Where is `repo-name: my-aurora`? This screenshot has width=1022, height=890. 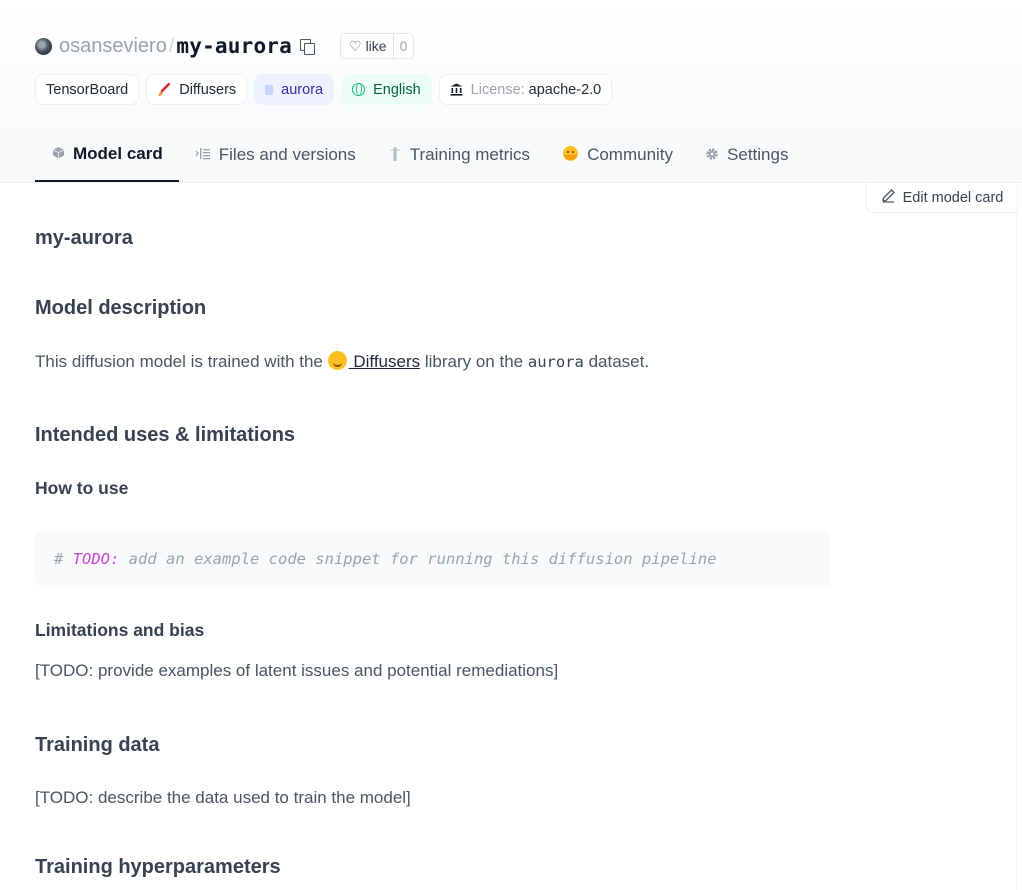
repo-name: my-aurora is located at coordinates (234, 46).